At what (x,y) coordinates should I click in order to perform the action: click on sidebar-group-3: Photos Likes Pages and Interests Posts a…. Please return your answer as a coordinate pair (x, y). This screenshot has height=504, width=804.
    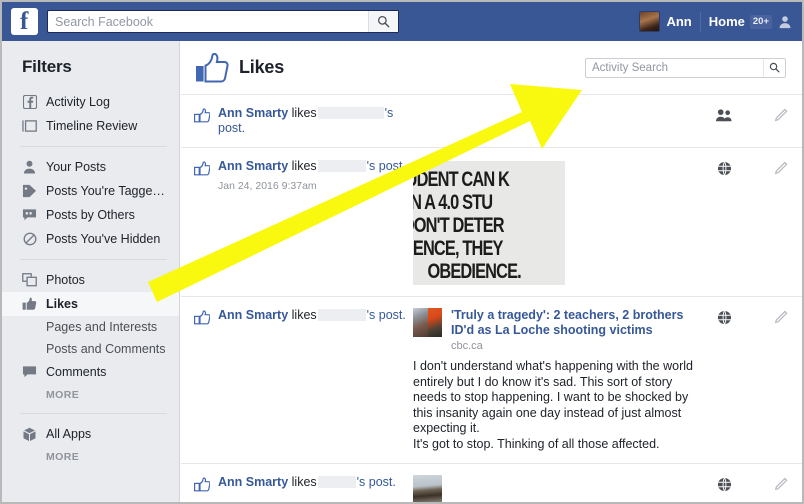
    Looking at the image, I should click on (90, 336).